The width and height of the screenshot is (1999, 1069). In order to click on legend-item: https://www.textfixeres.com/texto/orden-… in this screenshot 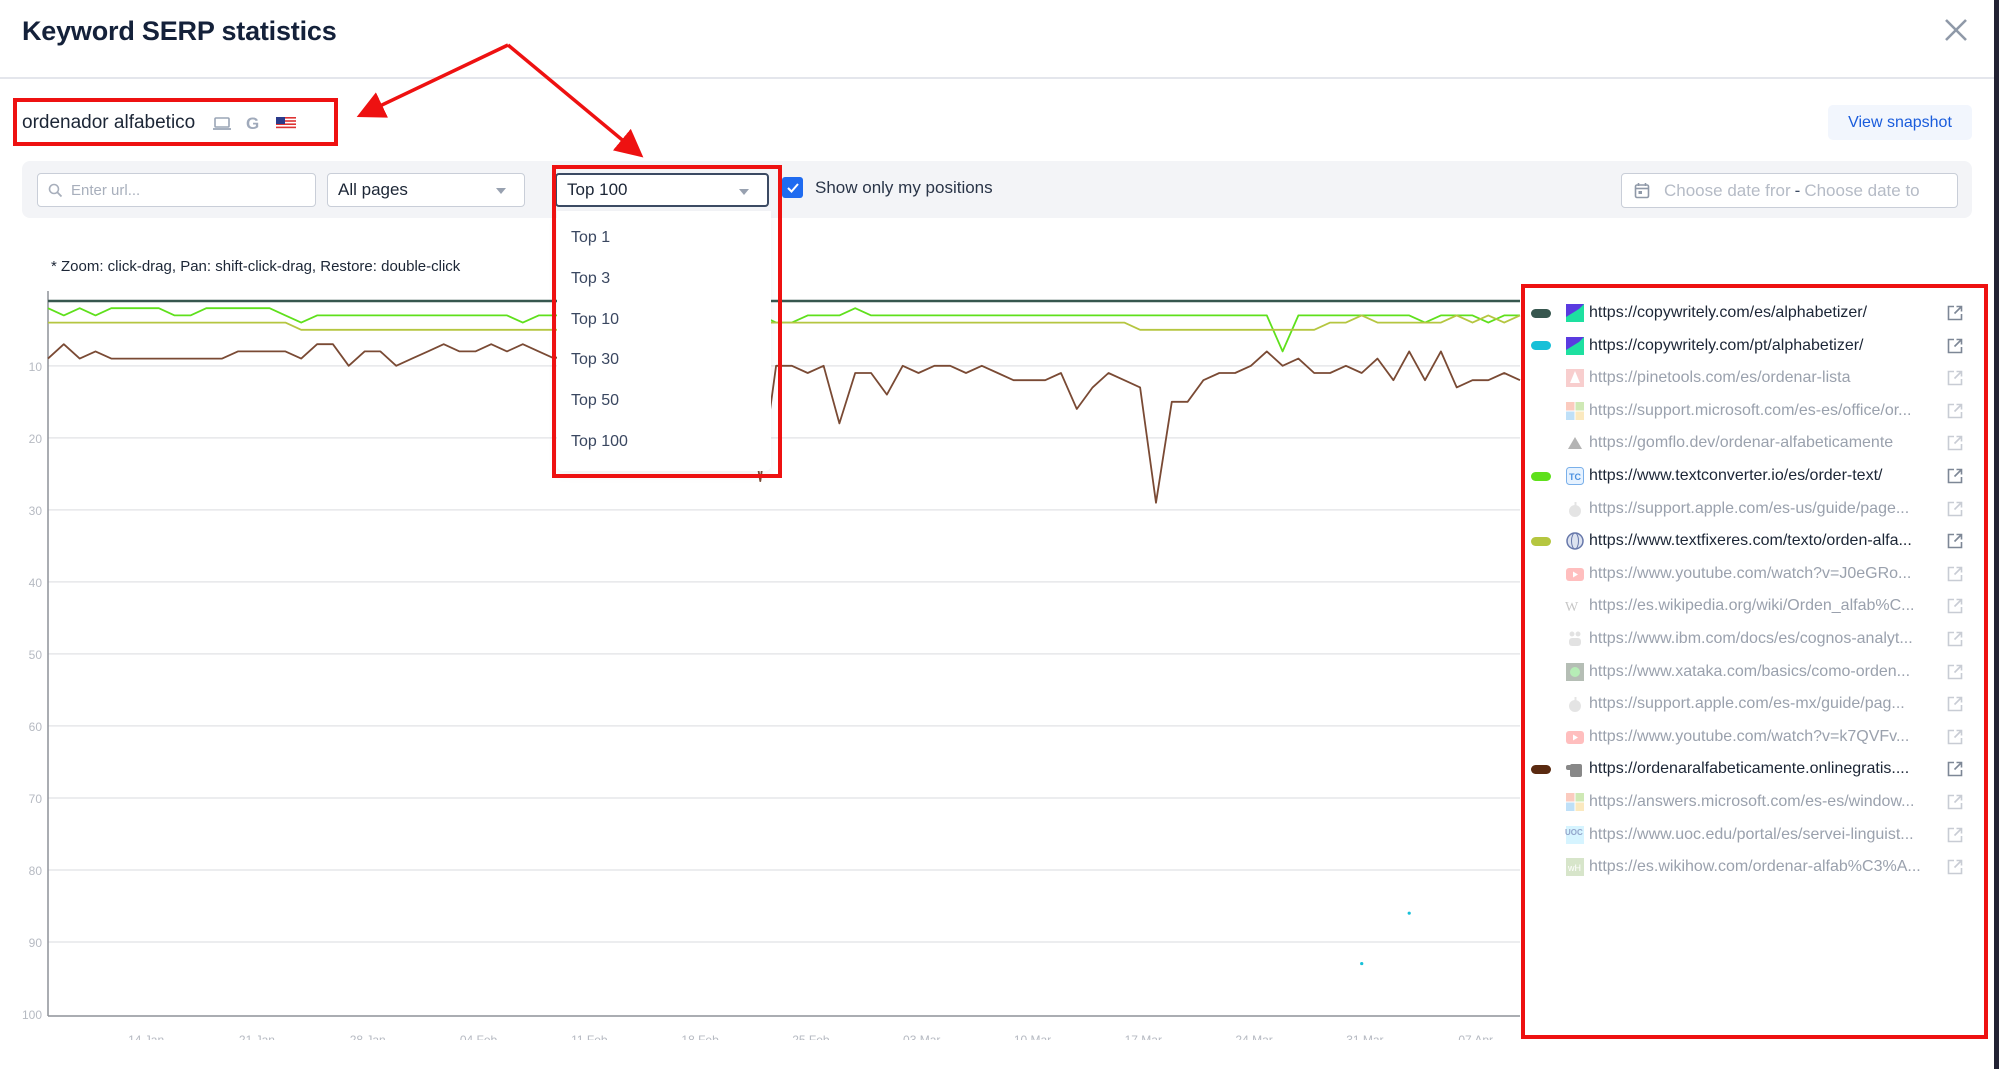, I will do `click(1750, 541)`.